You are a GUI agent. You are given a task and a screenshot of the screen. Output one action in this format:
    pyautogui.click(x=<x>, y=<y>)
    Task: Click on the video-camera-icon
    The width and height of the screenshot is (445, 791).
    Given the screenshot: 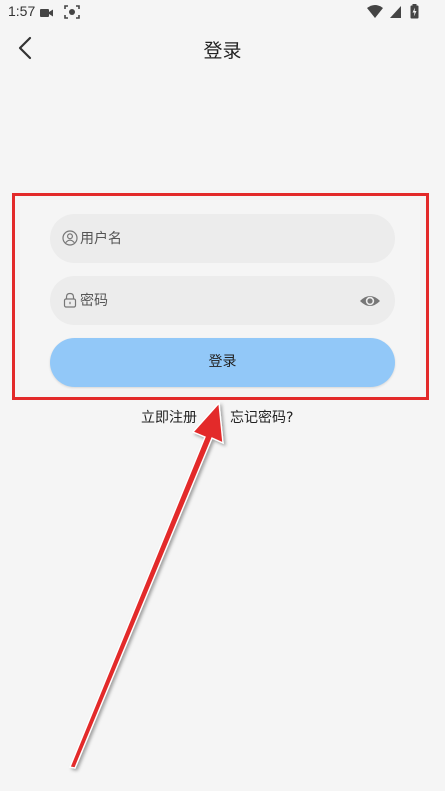 What is the action you would take?
    pyautogui.click(x=46, y=13)
    